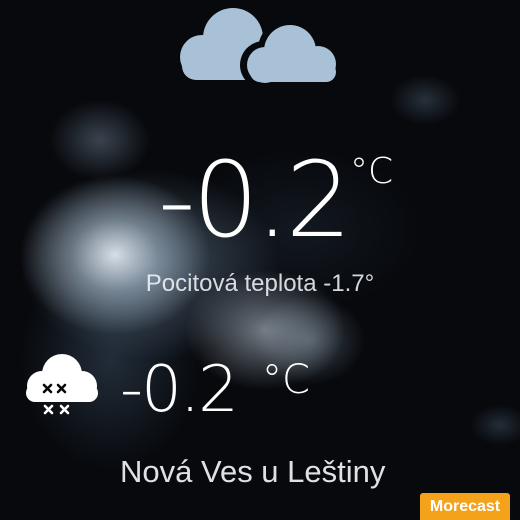 Image resolution: width=520 pixels, height=520 pixels. Describe the element at coordinates (255, 200) in the screenshot. I see `current-temperature: -0.2` at that location.